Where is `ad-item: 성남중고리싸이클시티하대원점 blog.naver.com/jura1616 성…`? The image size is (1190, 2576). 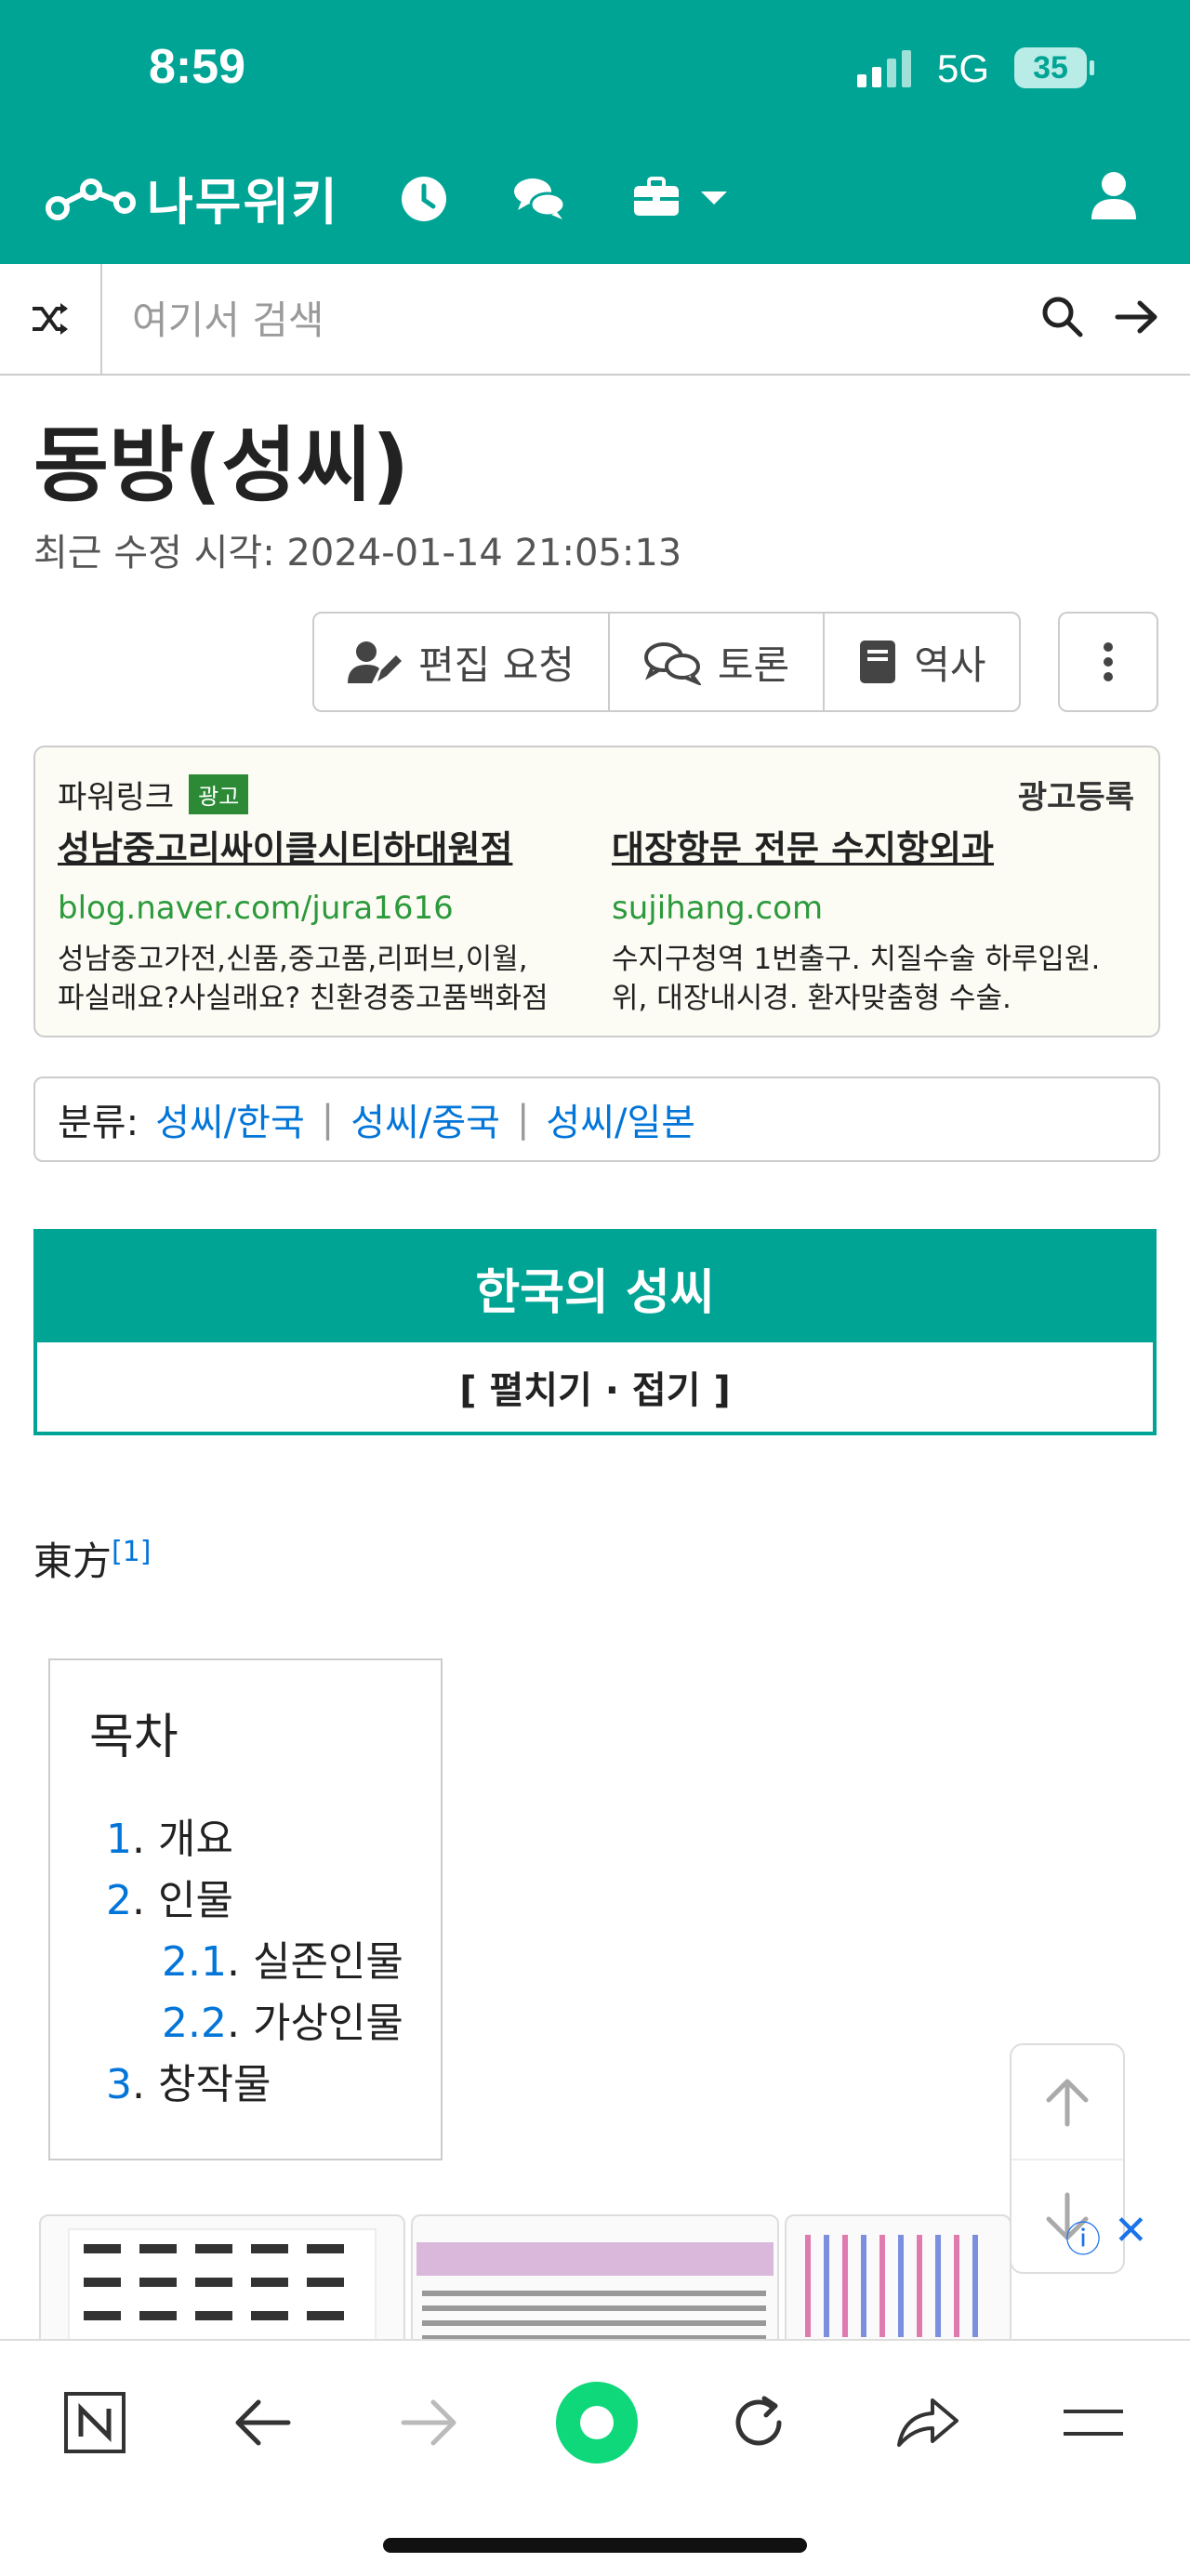
ad-item: 성남중고리싸이클시티하대원점 blog.naver.com/jura1616 성… is located at coordinates (318, 919).